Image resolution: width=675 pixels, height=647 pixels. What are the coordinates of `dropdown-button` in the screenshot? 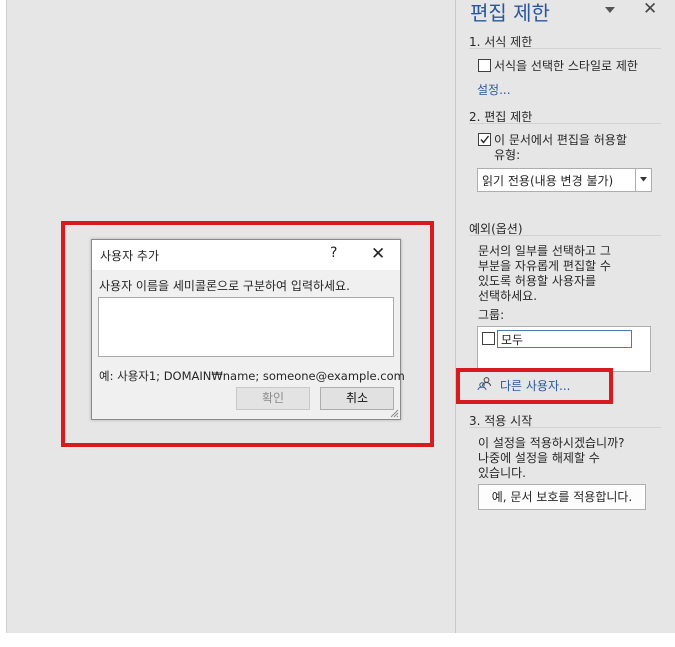 It's located at (643, 180).